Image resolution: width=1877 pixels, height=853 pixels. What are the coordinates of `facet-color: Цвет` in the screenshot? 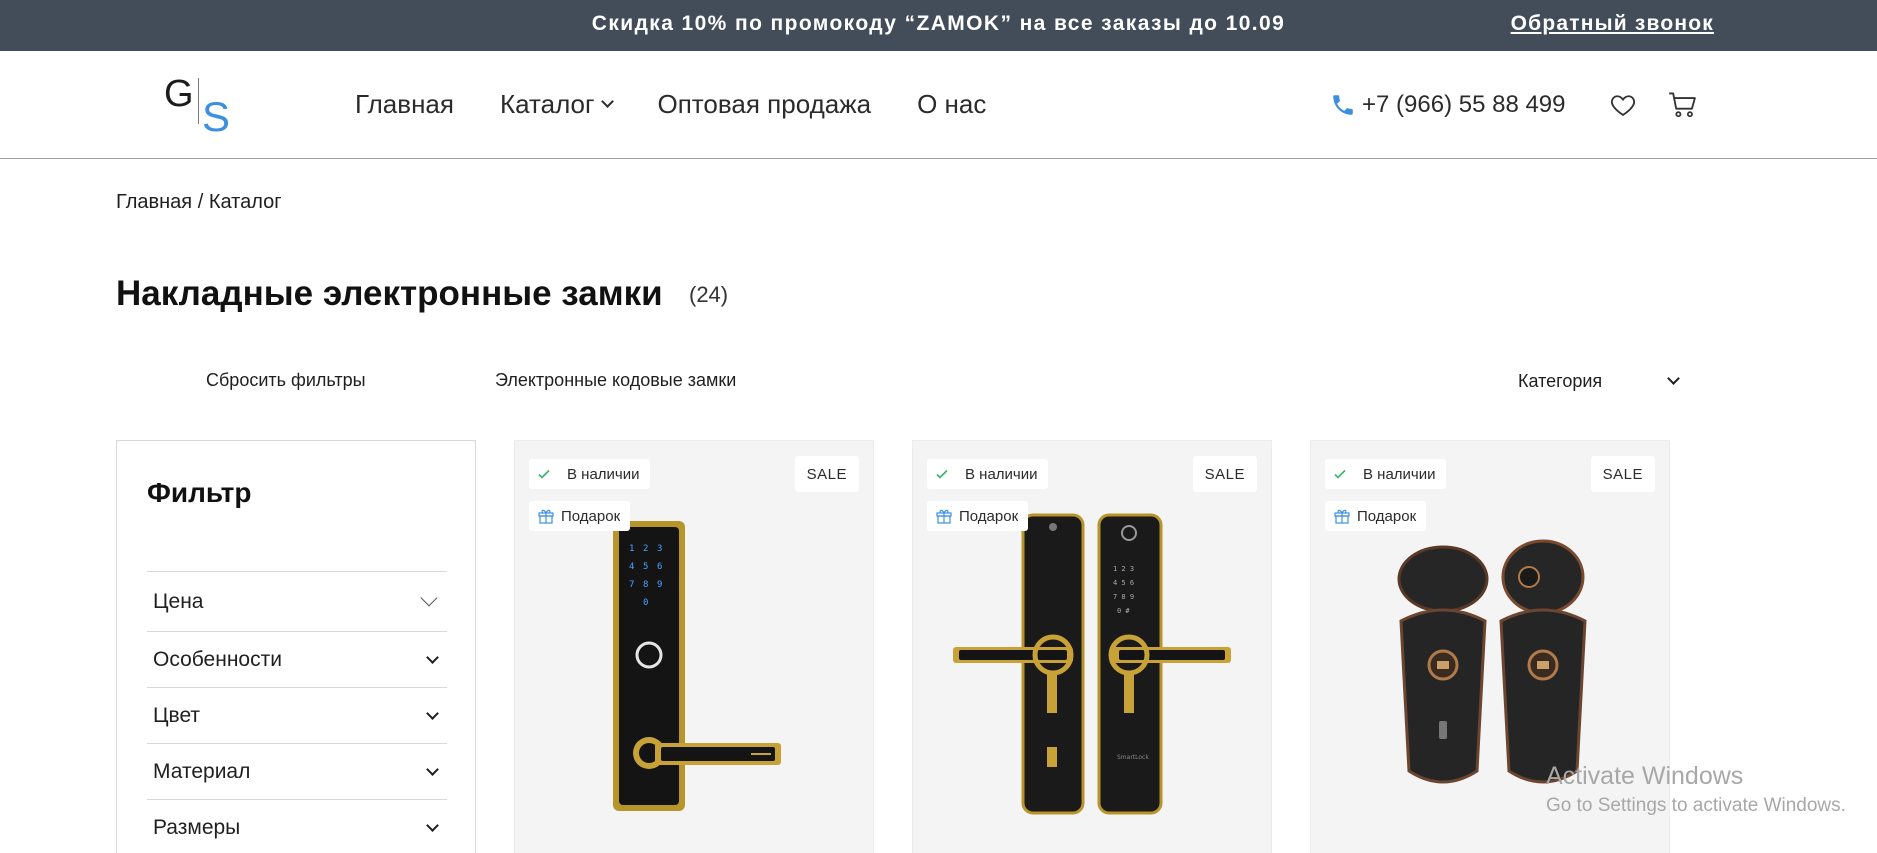 It's located at (297, 715).